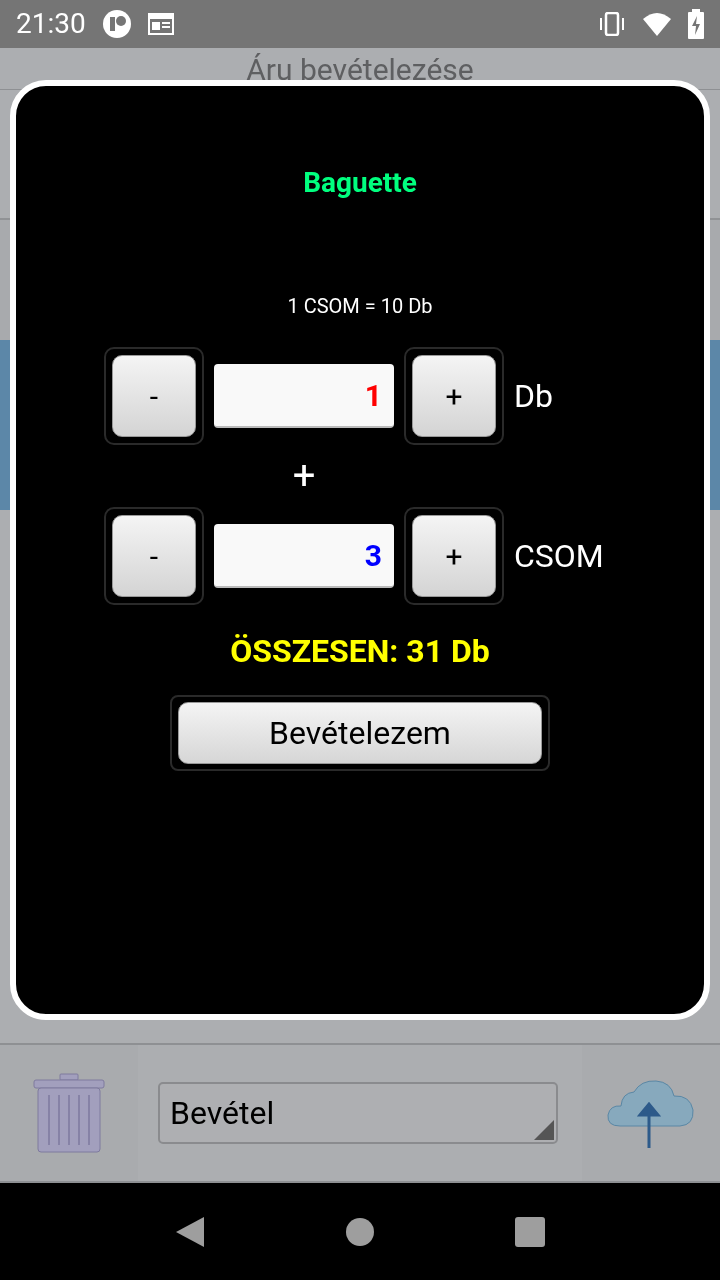  Describe the element at coordinates (360, 1231) in the screenshot. I see `home-icon` at that location.